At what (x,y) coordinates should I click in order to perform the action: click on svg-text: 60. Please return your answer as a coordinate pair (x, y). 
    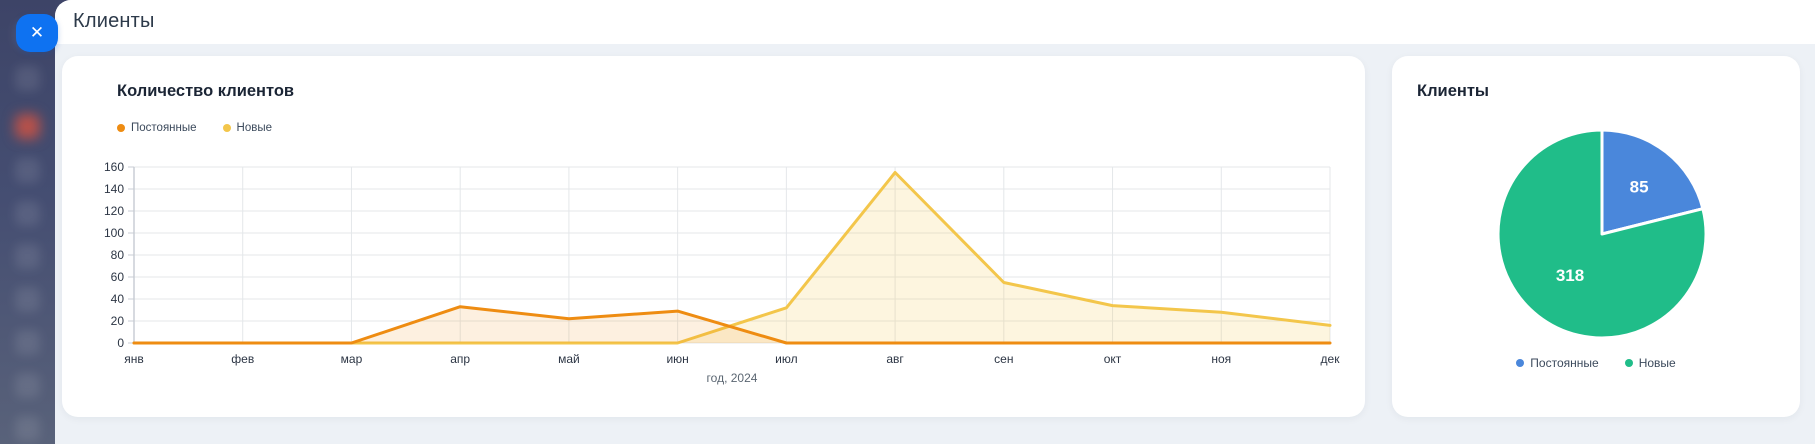
    Looking at the image, I should click on (118, 277).